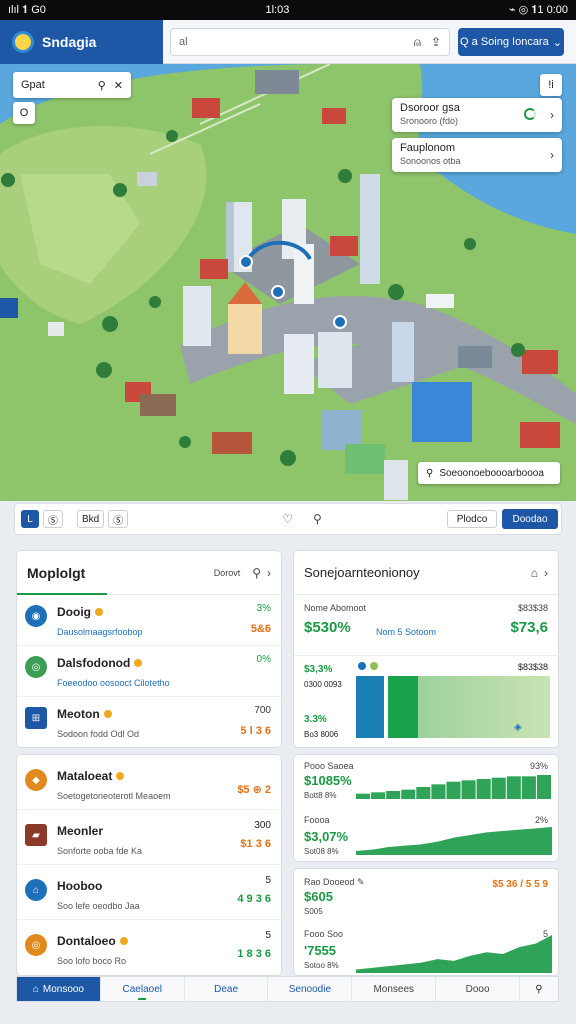 The image size is (576, 1024). I want to click on tab-5: Monsees, so click(394, 989).